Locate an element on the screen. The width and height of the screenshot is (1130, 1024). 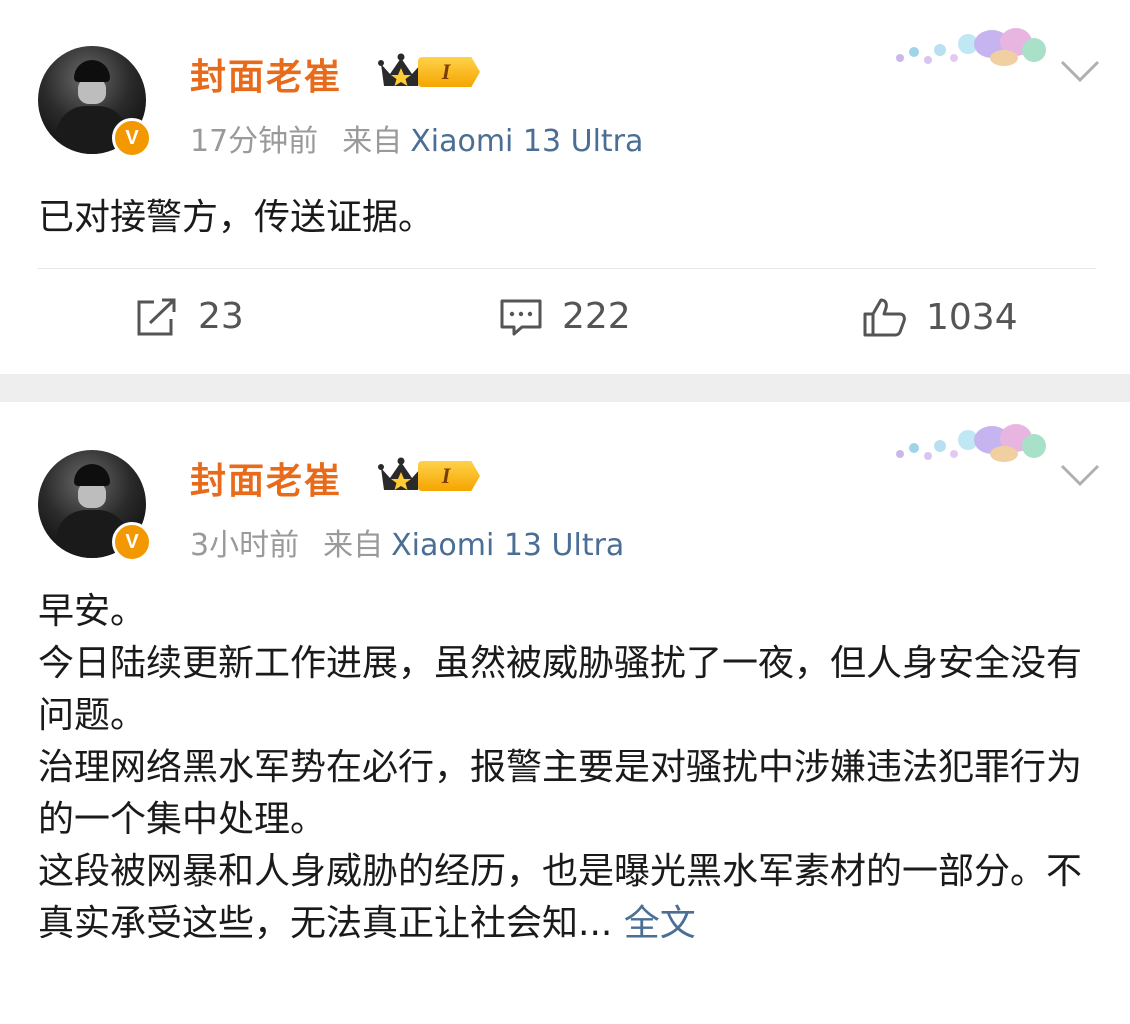
like-button: 1034 is located at coordinates (940, 317).